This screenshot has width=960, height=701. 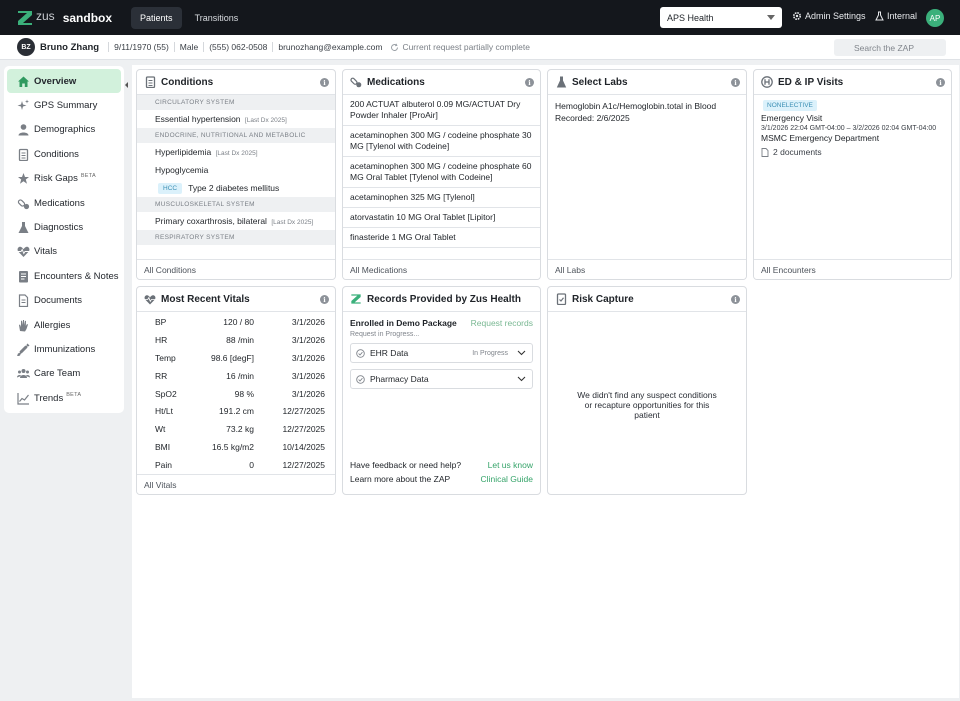 I want to click on sidebar-item-medications: Medications, so click(x=64, y=203).